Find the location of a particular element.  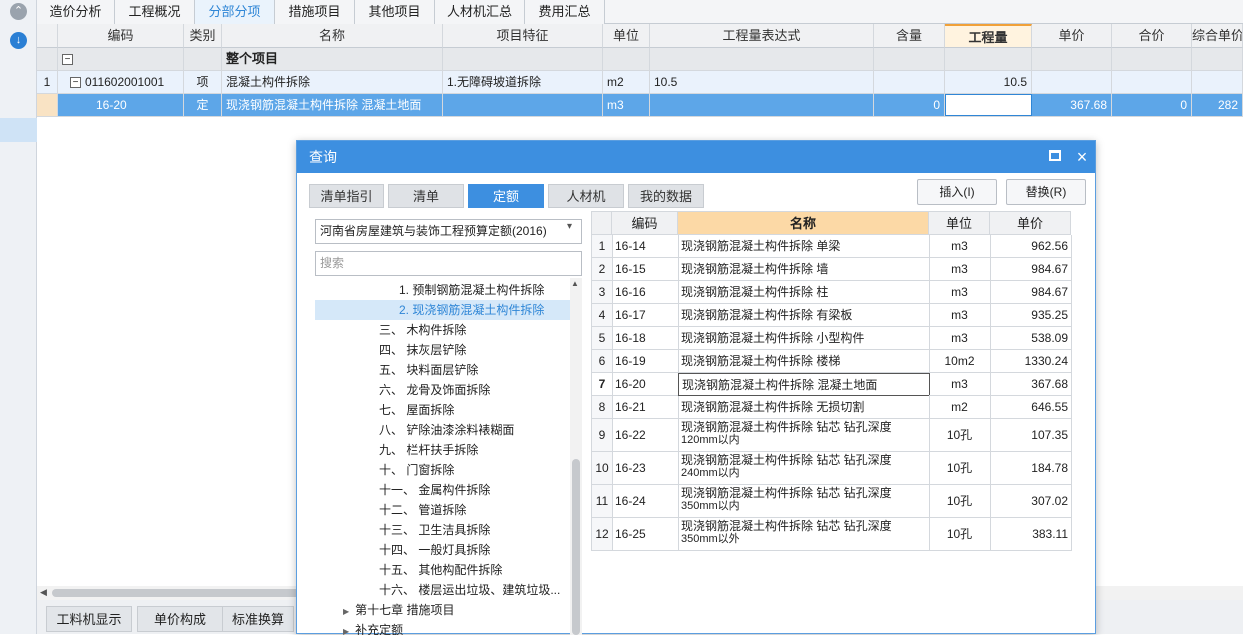

grid-header-price: 单价 is located at coordinates (1072, 36).